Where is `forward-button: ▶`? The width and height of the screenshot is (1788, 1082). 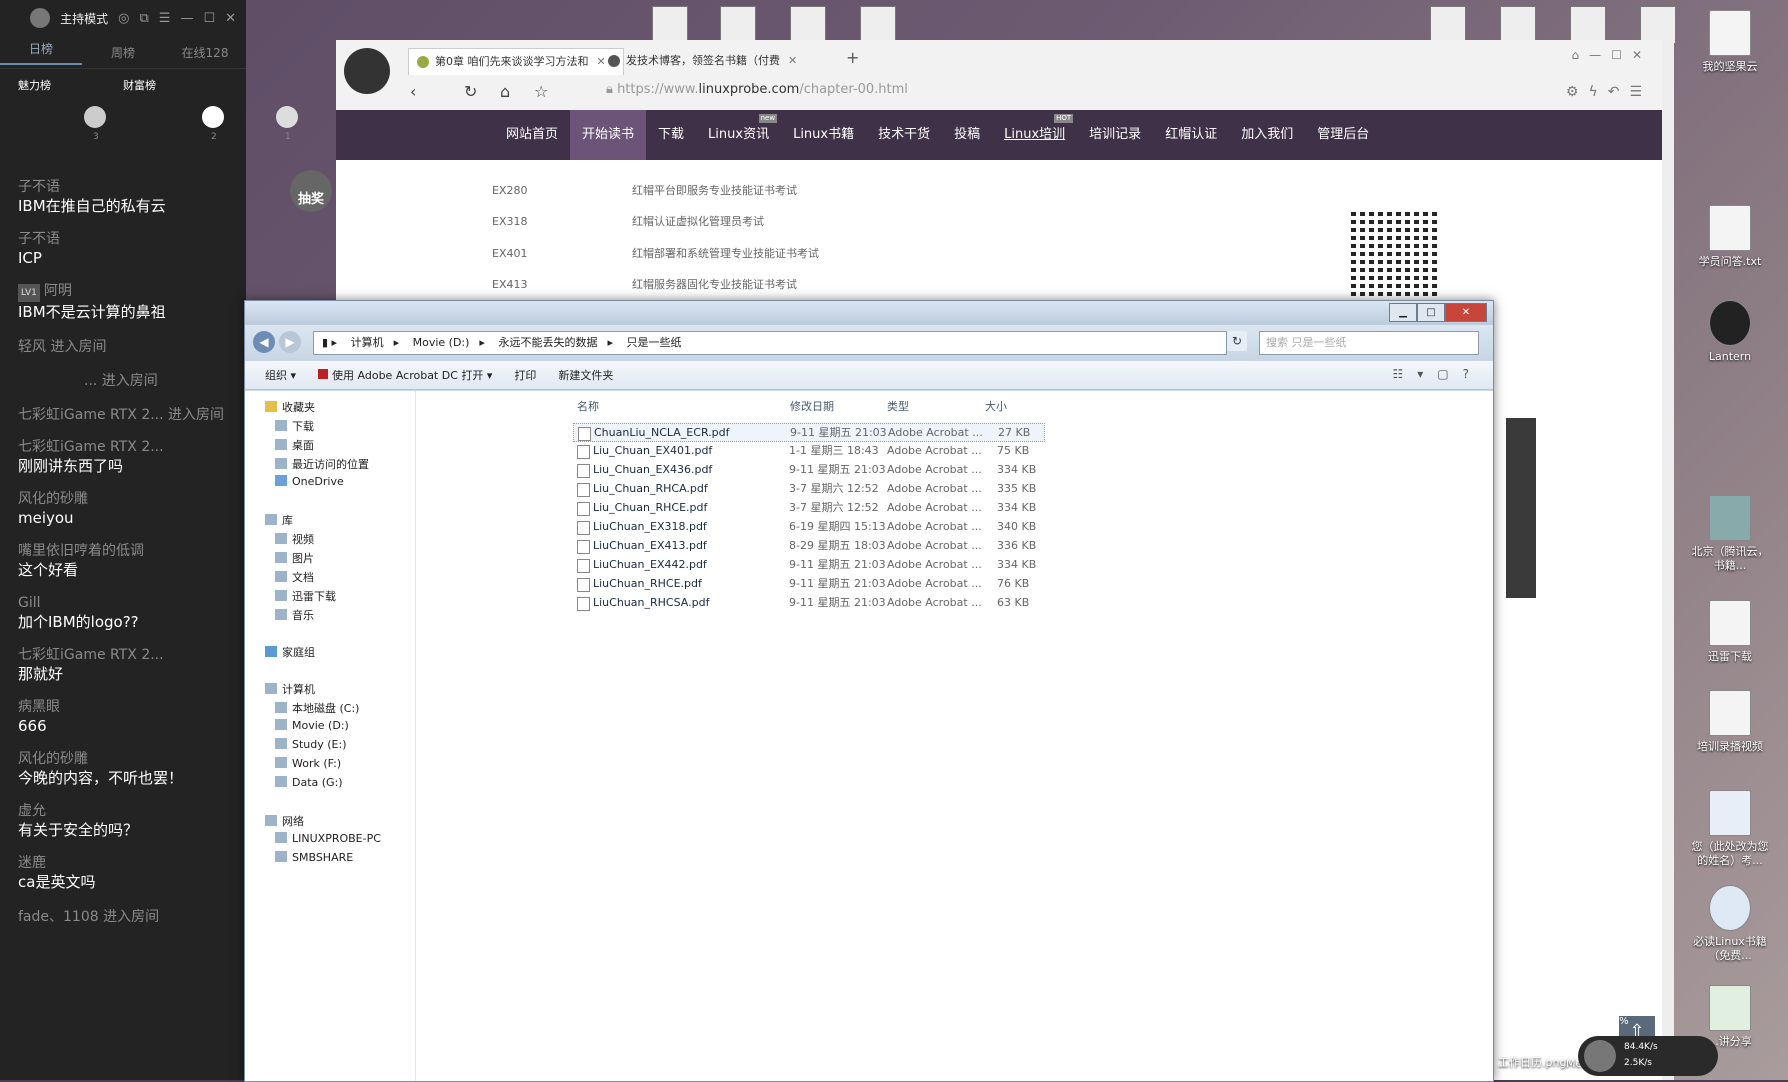 forward-button: ▶ is located at coordinates (290, 342).